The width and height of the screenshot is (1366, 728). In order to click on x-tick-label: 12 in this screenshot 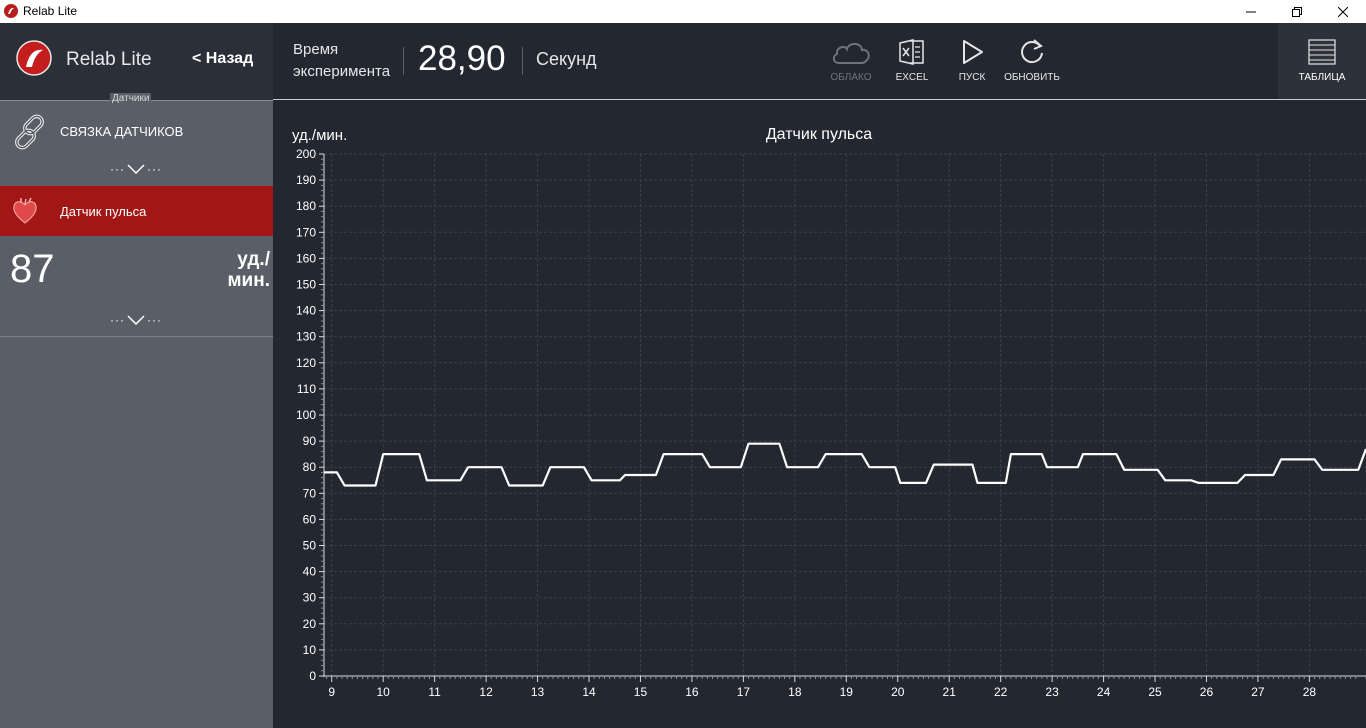, I will do `click(486, 692)`.